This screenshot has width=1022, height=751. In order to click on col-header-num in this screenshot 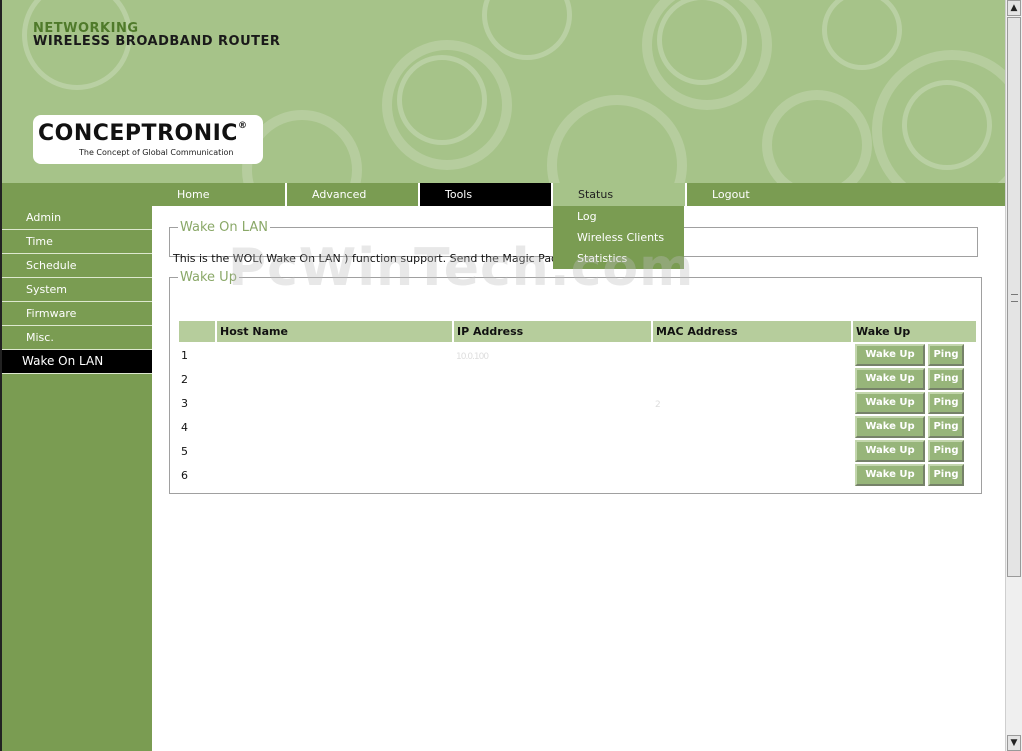, I will do `click(197, 331)`.